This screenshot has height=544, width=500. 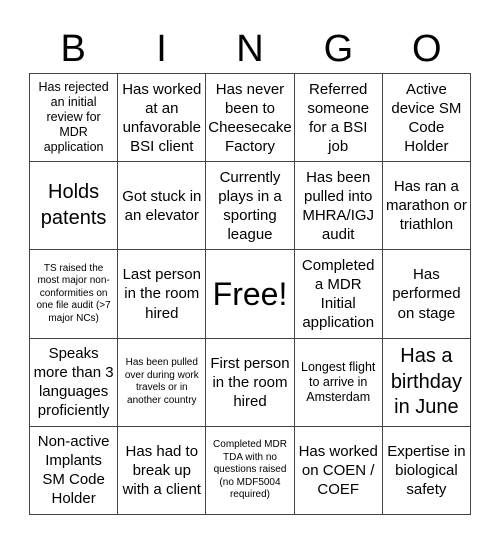 I want to click on bingo-cell-text: Has had to break up with a client, so click(x=161, y=470).